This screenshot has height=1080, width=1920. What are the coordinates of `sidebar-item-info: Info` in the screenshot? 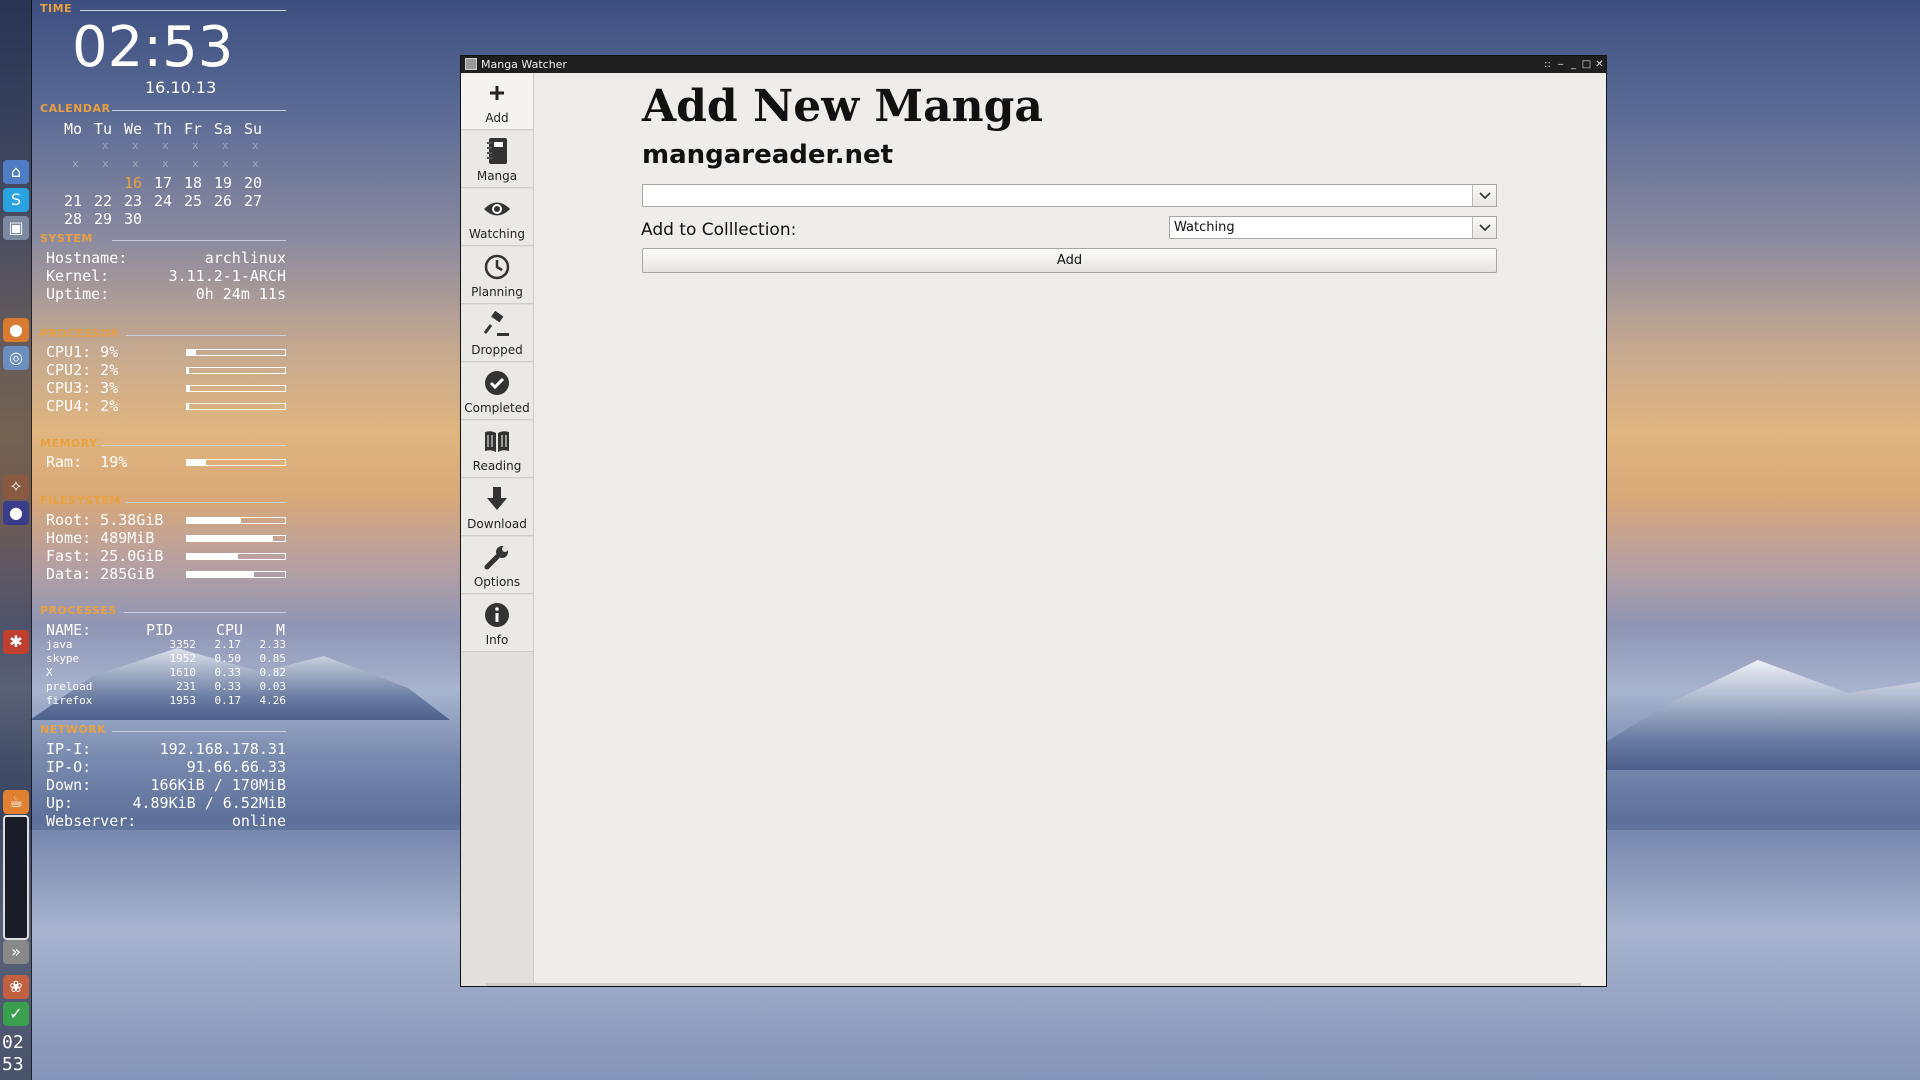 It's located at (497, 623).